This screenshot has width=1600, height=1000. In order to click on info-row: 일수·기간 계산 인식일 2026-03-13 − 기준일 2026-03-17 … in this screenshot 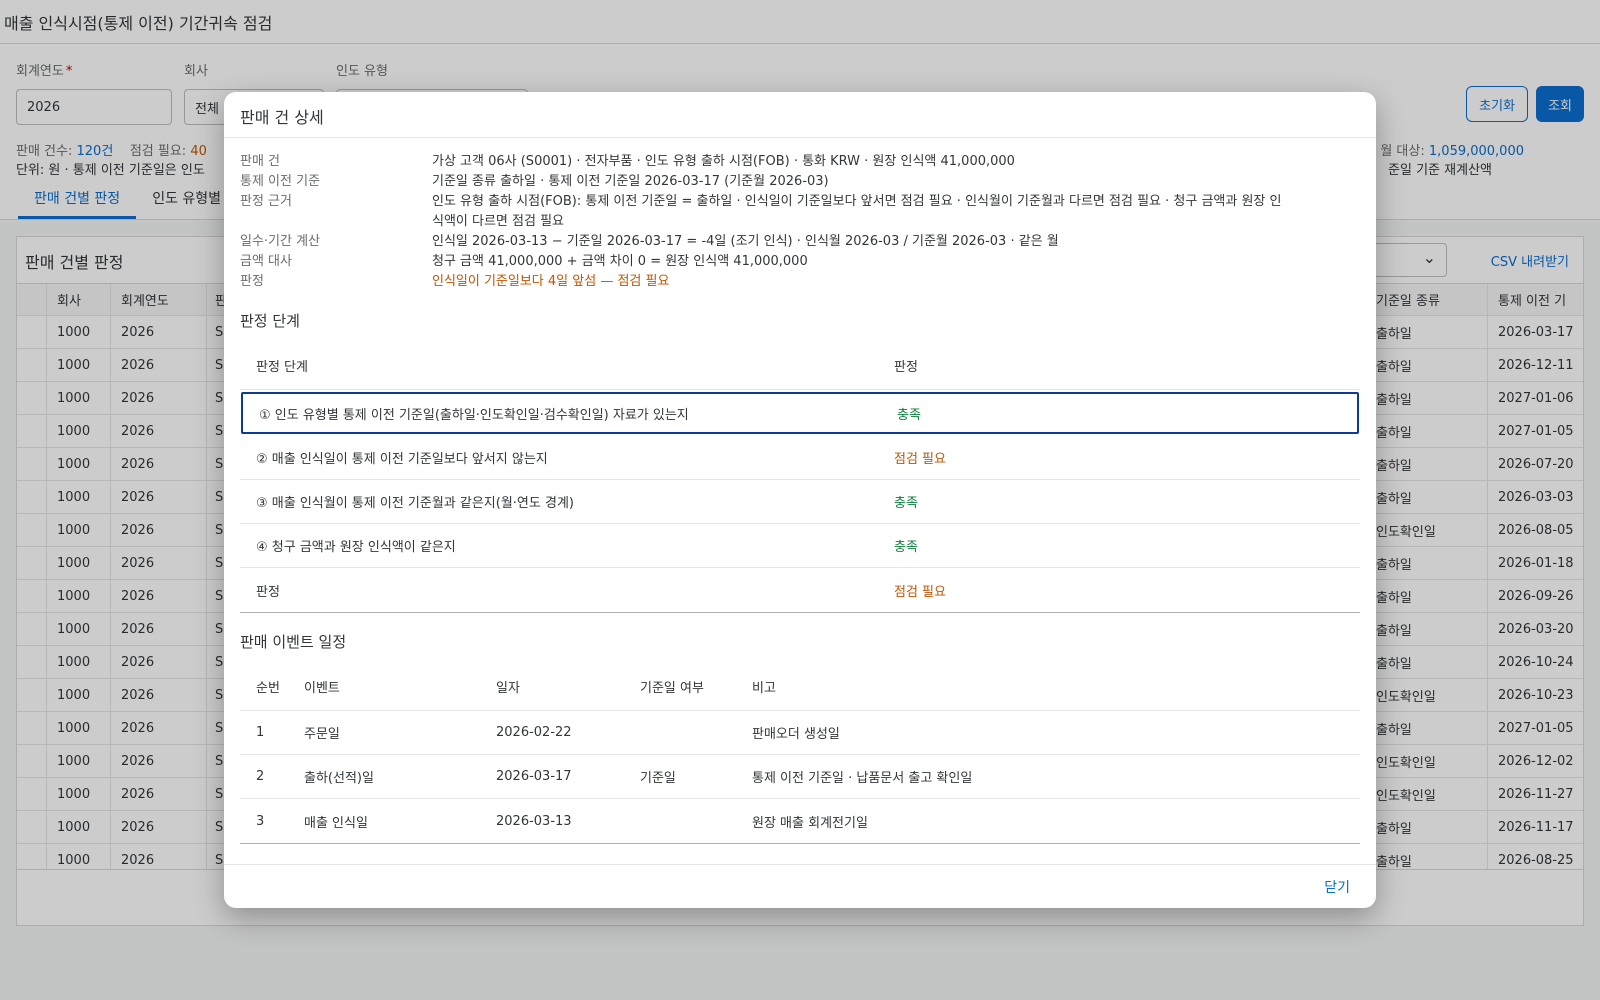, I will do `click(800, 242)`.